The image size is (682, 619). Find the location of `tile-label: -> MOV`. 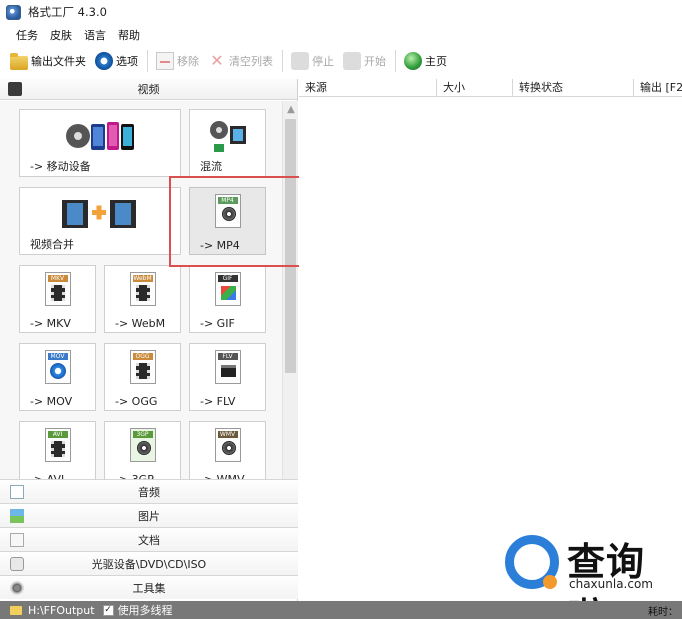

tile-label: -> MOV is located at coordinates (51, 401).